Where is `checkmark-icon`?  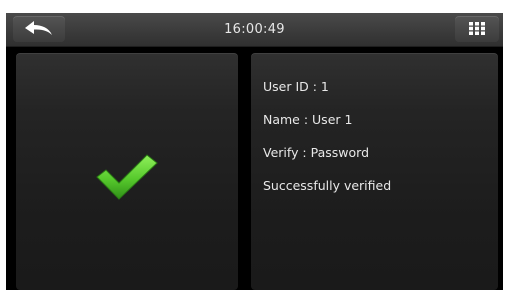 checkmark-icon is located at coordinates (127, 177).